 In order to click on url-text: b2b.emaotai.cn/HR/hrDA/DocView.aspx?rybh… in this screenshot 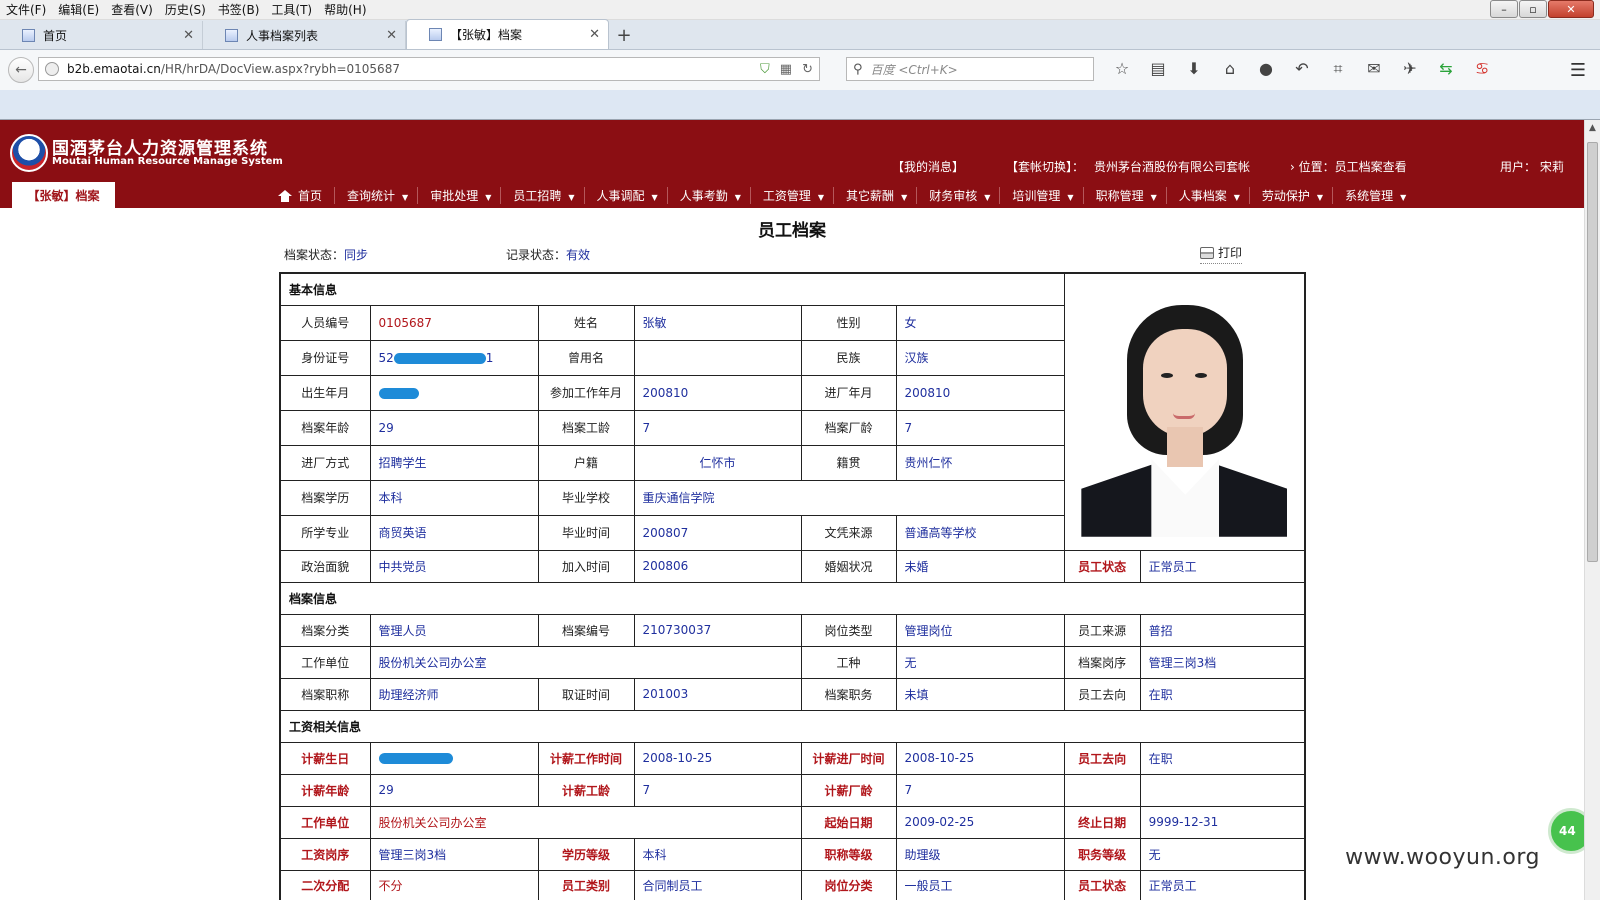, I will do `click(233, 69)`.